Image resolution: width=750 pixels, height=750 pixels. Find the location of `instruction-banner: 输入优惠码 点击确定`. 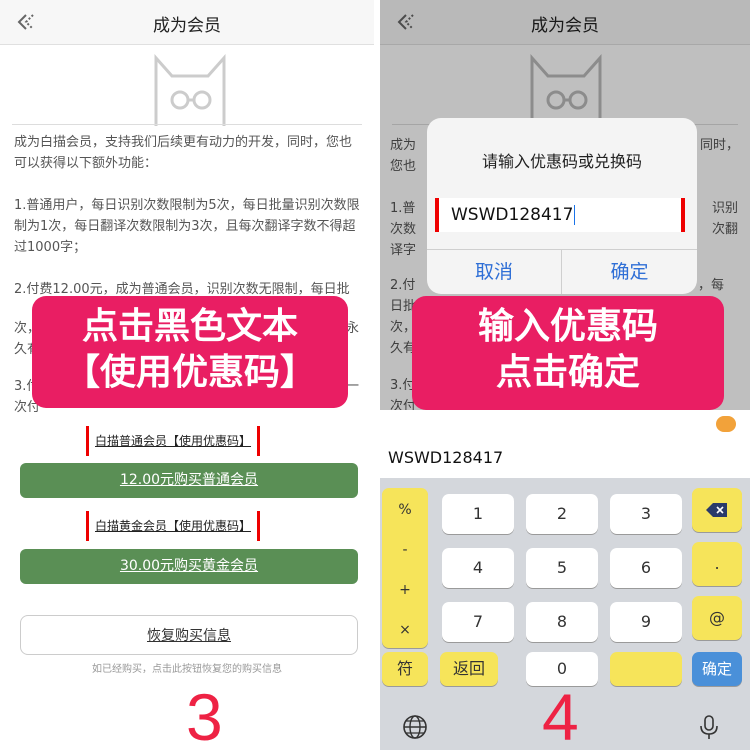

instruction-banner: 输入优惠码 点击确定 is located at coordinates (568, 353).